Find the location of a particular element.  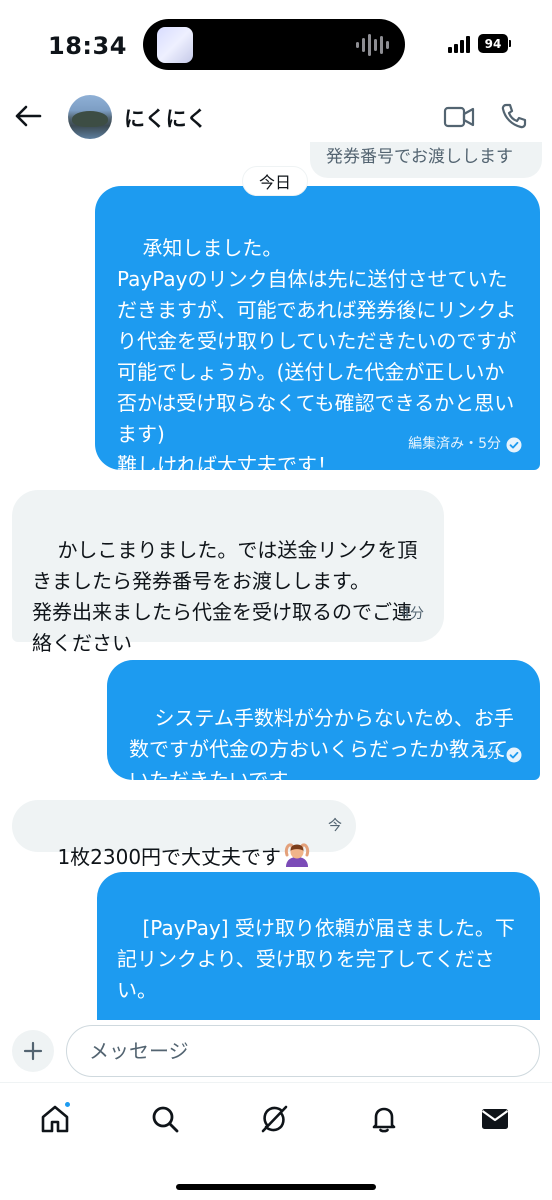

back-button is located at coordinates (29, 116).